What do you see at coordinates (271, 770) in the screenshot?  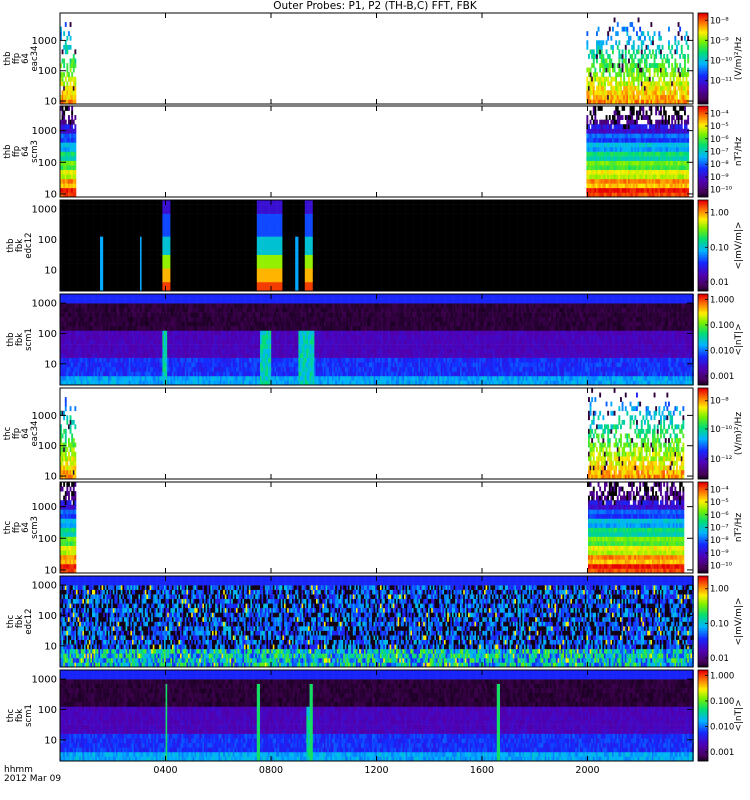 I see `x-tick-label: 0800` at bounding box center [271, 770].